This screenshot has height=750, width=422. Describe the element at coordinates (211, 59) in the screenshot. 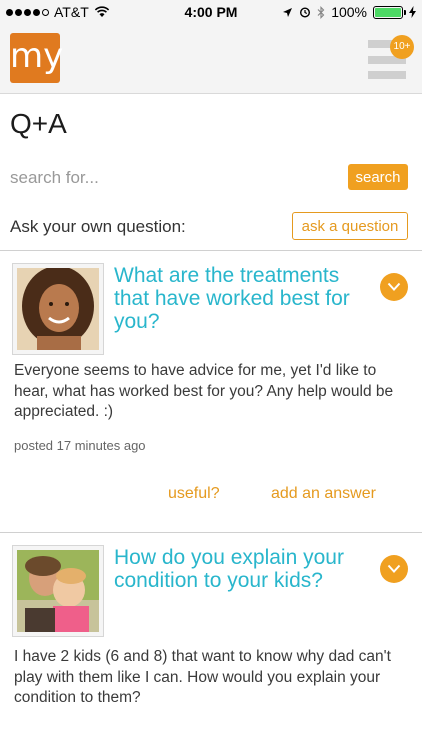

I see `app-header: my 10+` at that location.